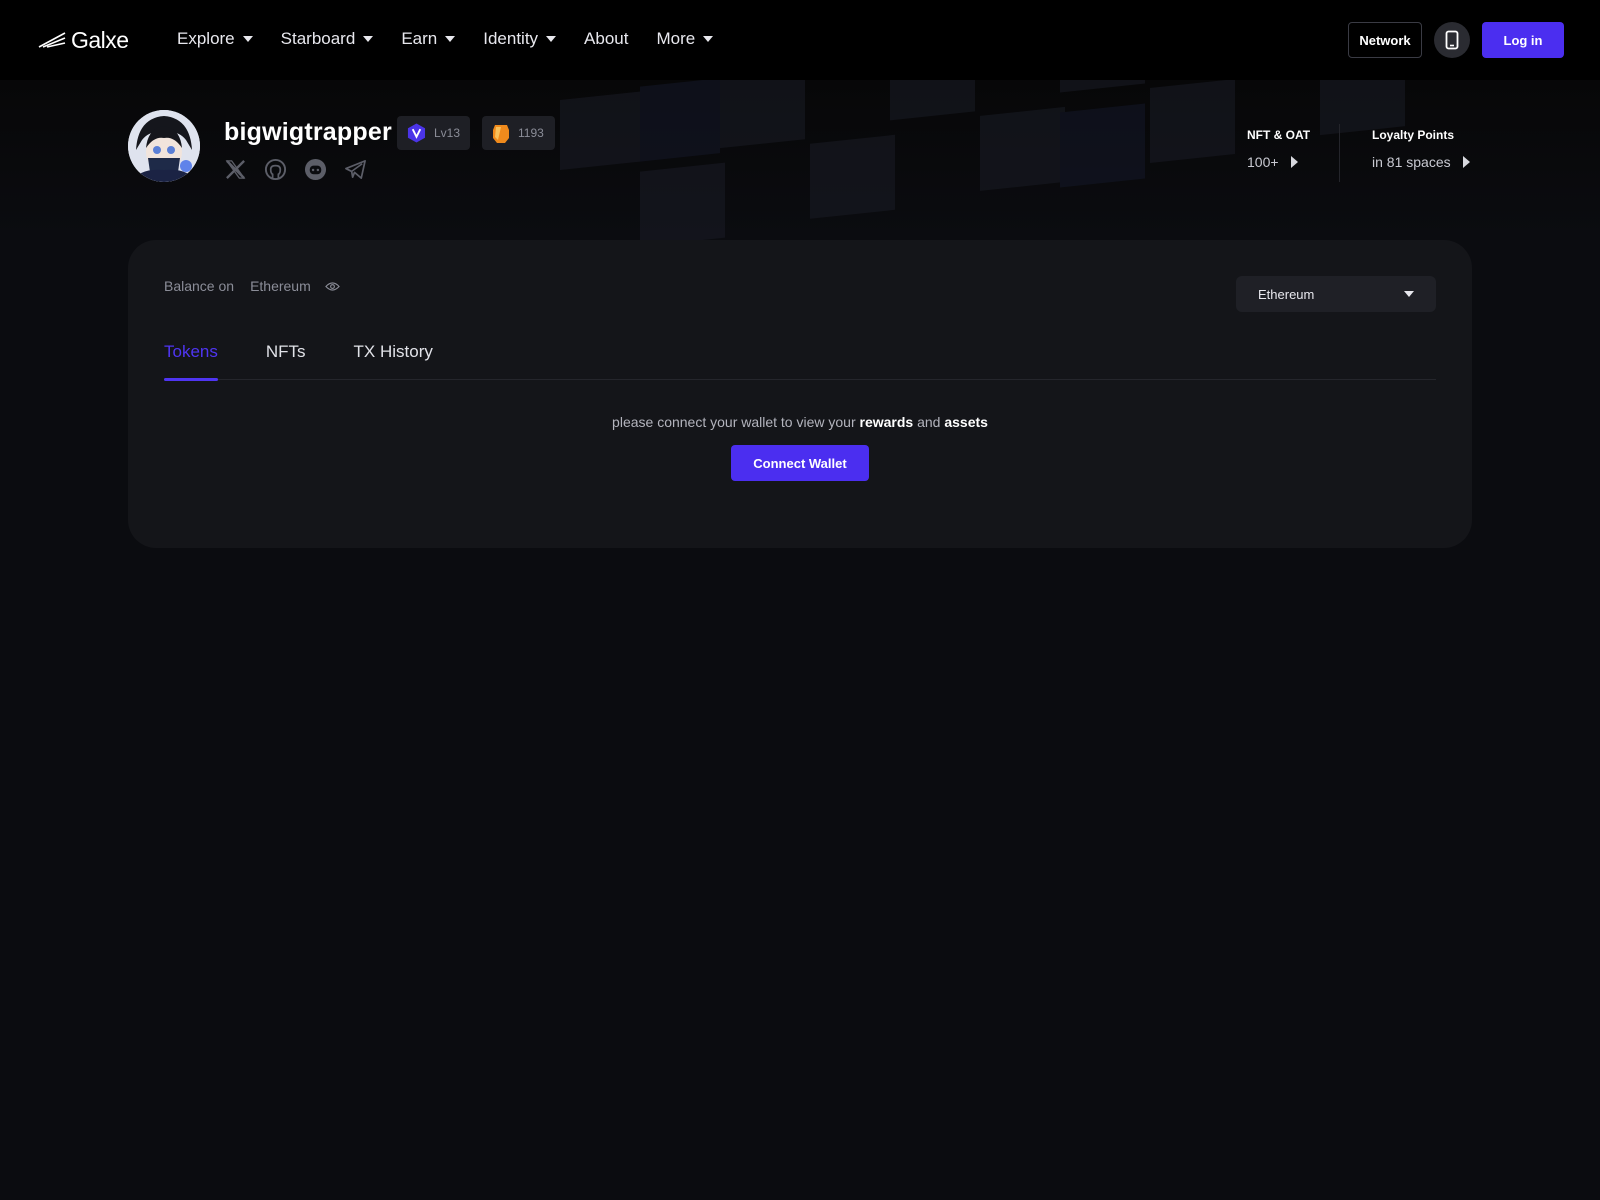  I want to click on nav-explore: Explore, so click(215, 39).